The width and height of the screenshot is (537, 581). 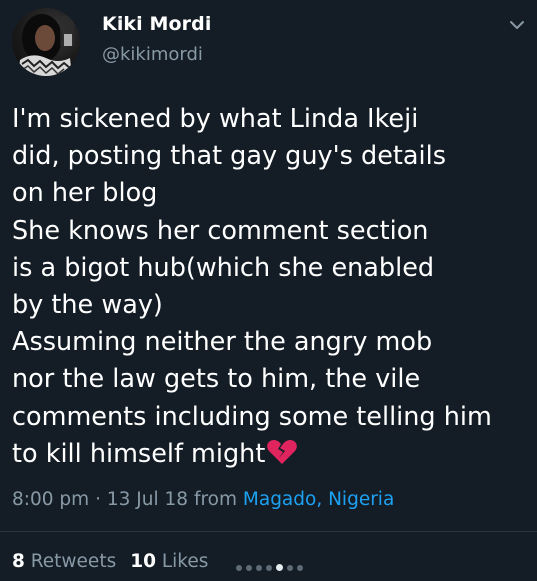 What do you see at coordinates (156, 24) in the screenshot?
I see `display-name: Kiki Mordi` at bounding box center [156, 24].